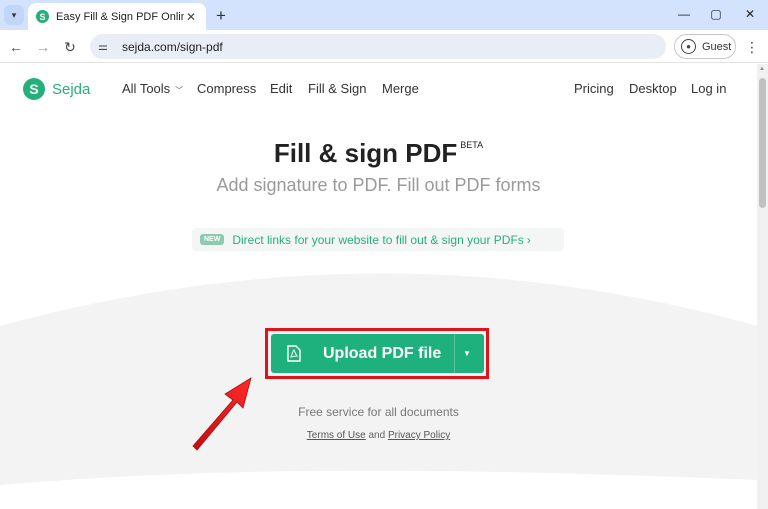 The height and width of the screenshot is (509, 768). Describe the element at coordinates (762, 286) in the screenshot. I see `page-scrollbar: ▲` at that location.